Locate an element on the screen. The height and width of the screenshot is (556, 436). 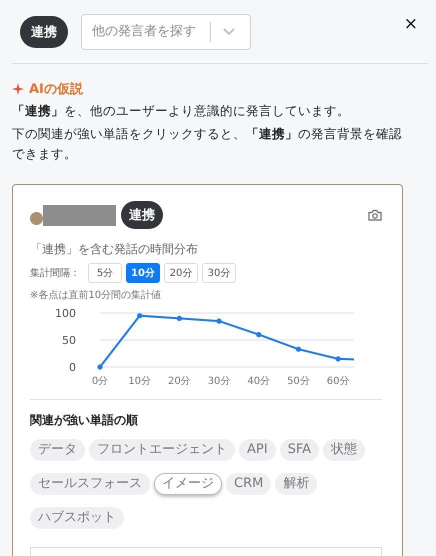
chevron-down-icon is located at coordinates (229, 32).